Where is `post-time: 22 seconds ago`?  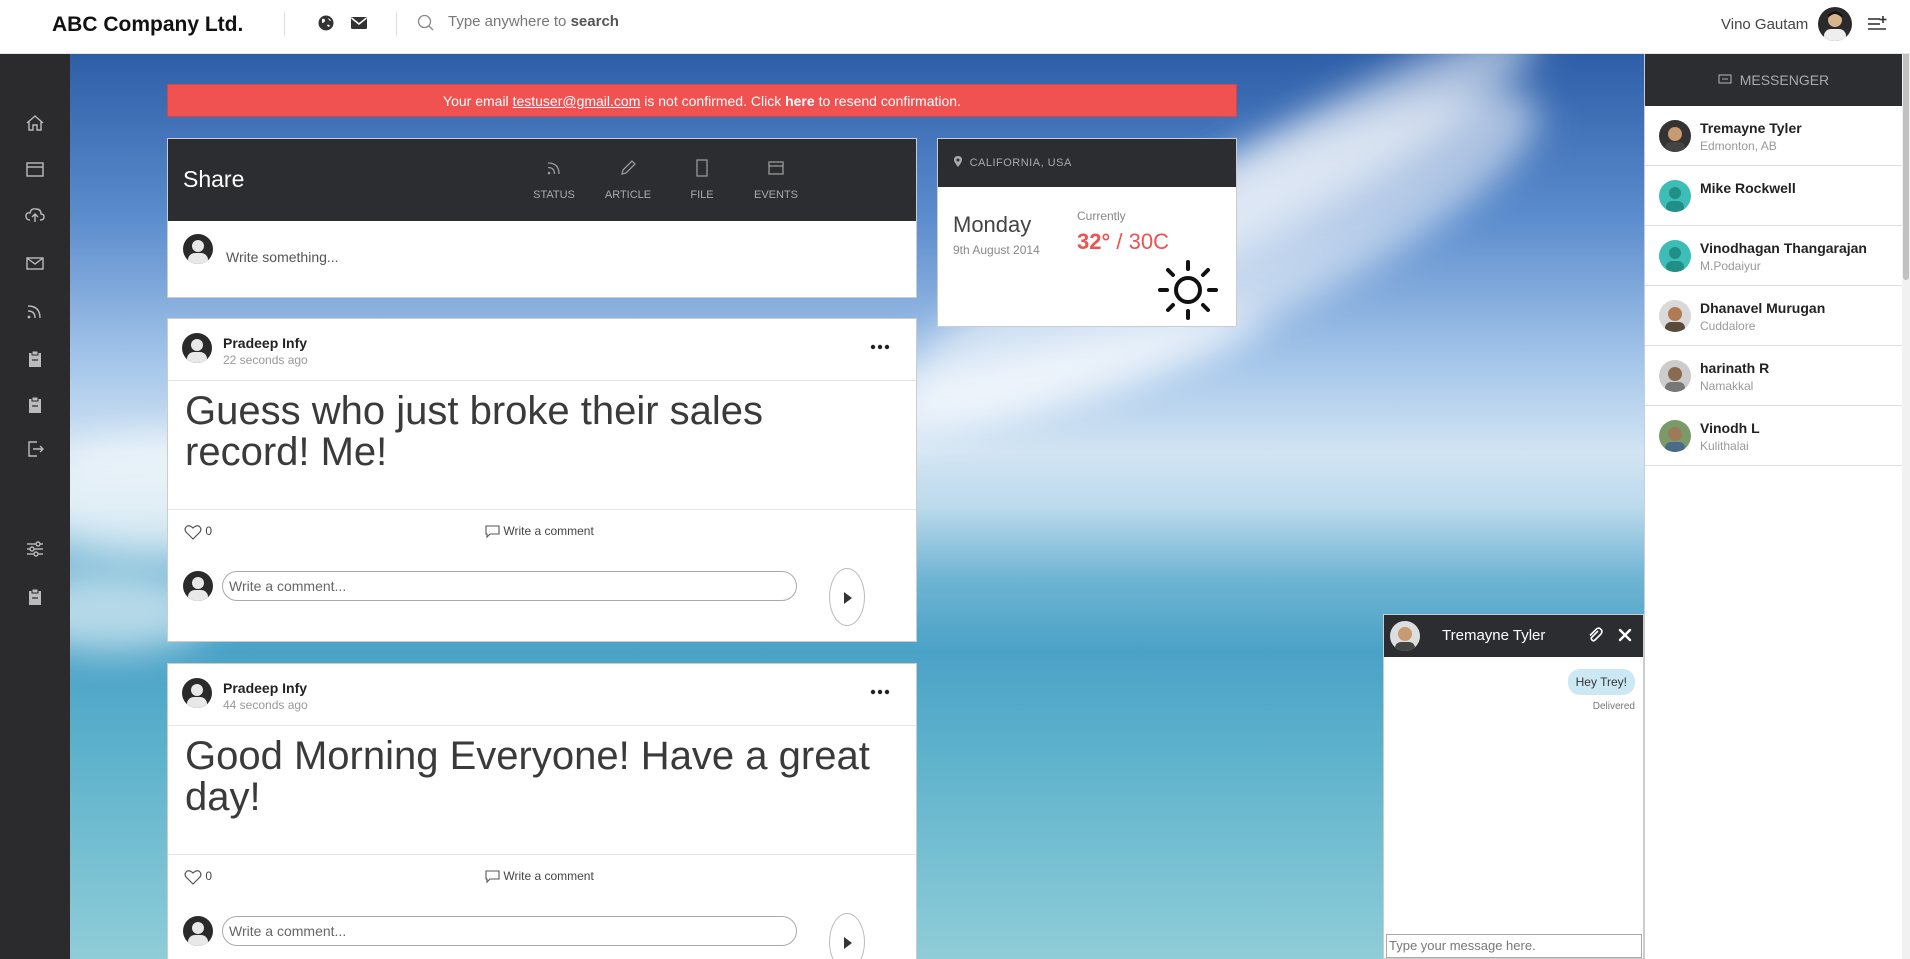
post-time: 22 seconds ago is located at coordinates (265, 360).